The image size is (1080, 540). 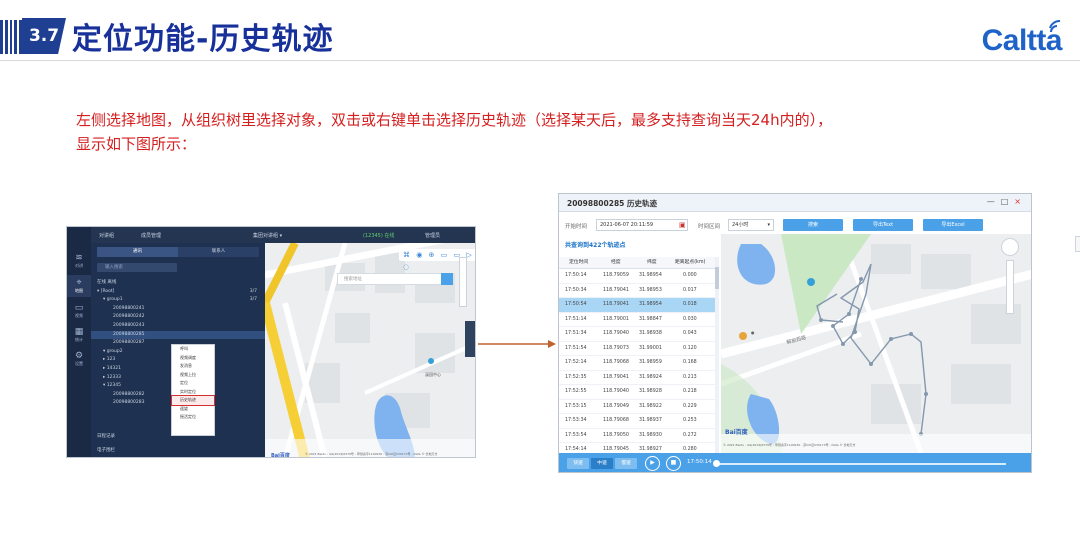 What do you see at coordinates (137, 252) in the screenshot?
I see `tab-comms: 通讯` at bounding box center [137, 252].